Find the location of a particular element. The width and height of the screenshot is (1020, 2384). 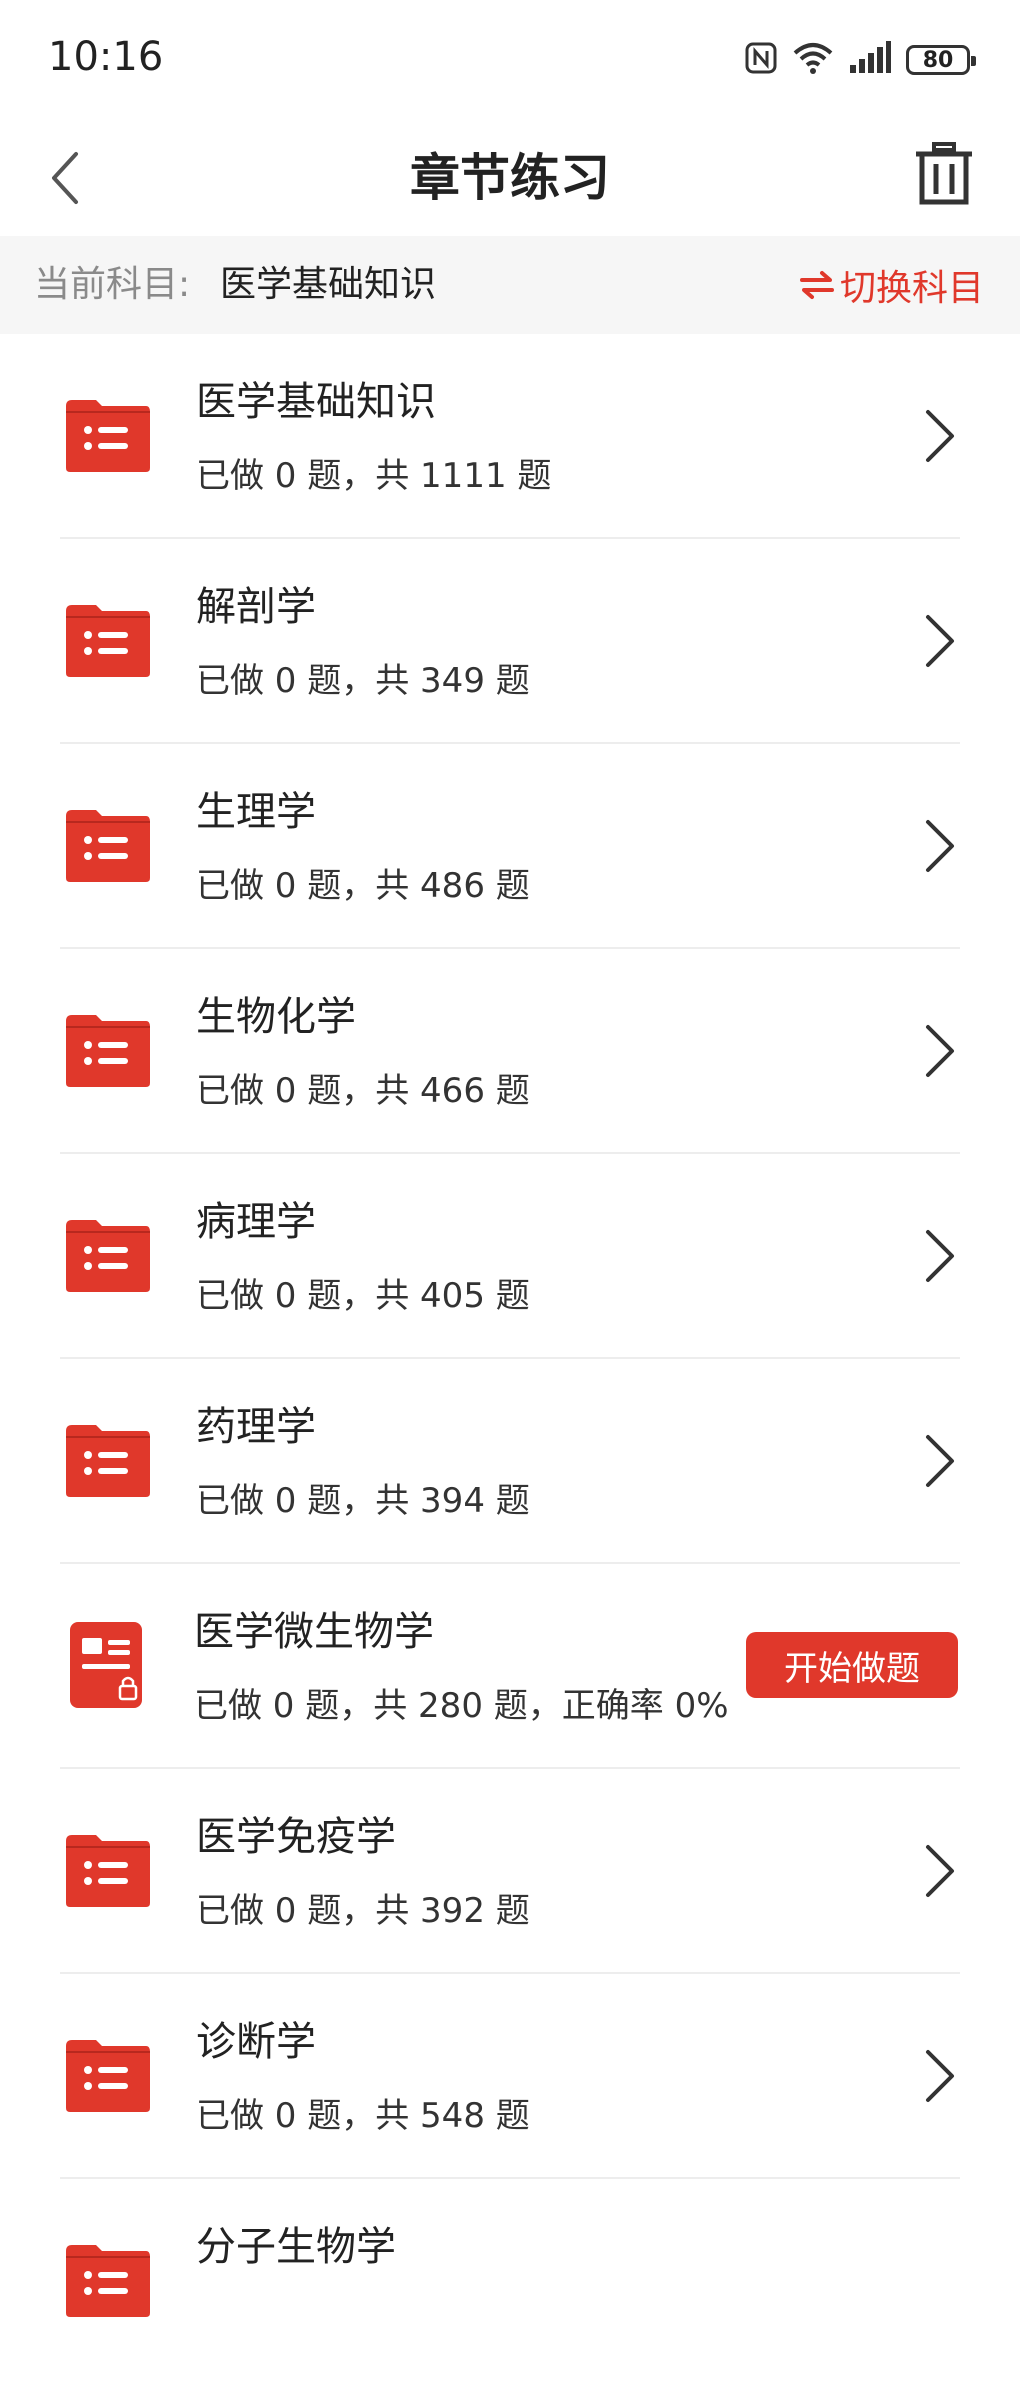

status-bar: 10:16 80 is located at coordinates (510, 60).